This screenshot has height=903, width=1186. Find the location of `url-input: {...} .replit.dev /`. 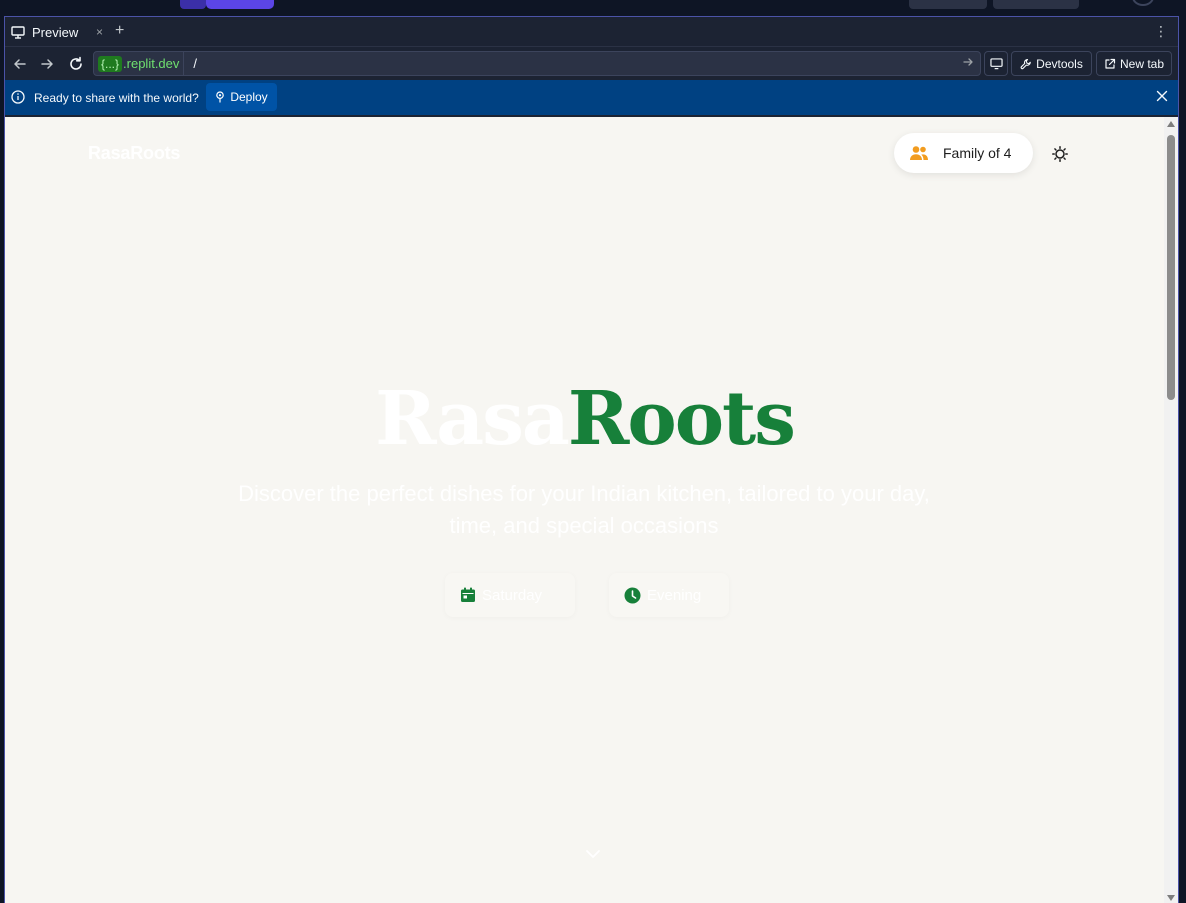

url-input: {...} .replit.dev / is located at coordinates (537, 63).